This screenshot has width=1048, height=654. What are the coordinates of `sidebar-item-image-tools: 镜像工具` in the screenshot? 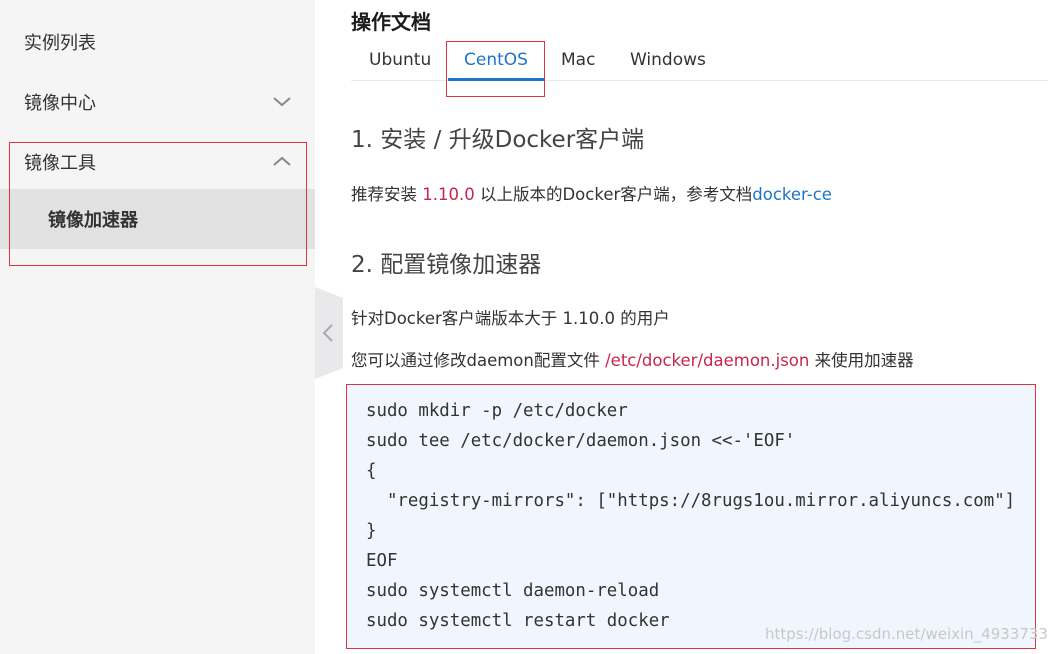 It's located at (157, 162).